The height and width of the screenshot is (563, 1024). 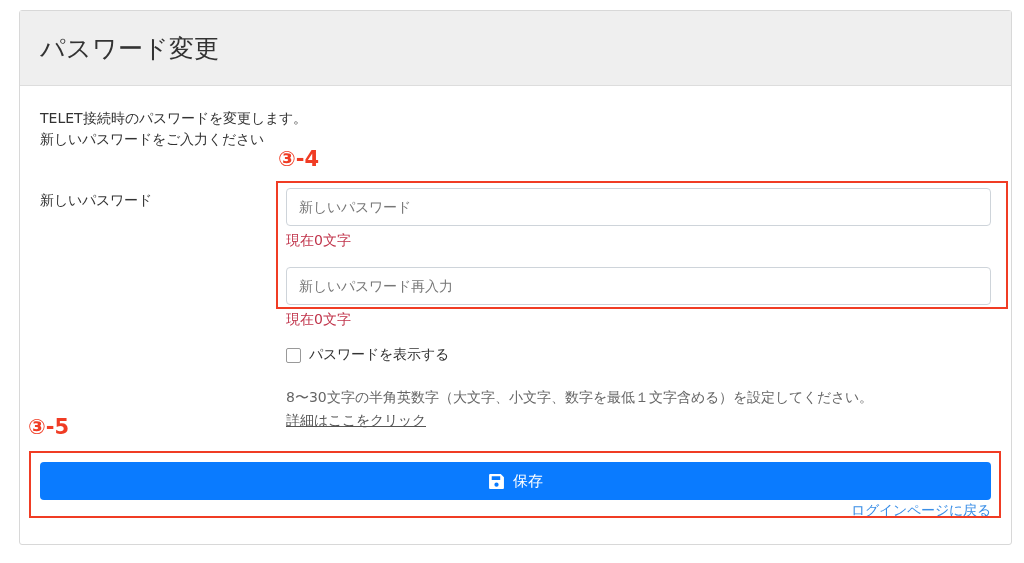 What do you see at coordinates (356, 420) in the screenshot?
I see `details-link: 詳細はここをクリック` at bounding box center [356, 420].